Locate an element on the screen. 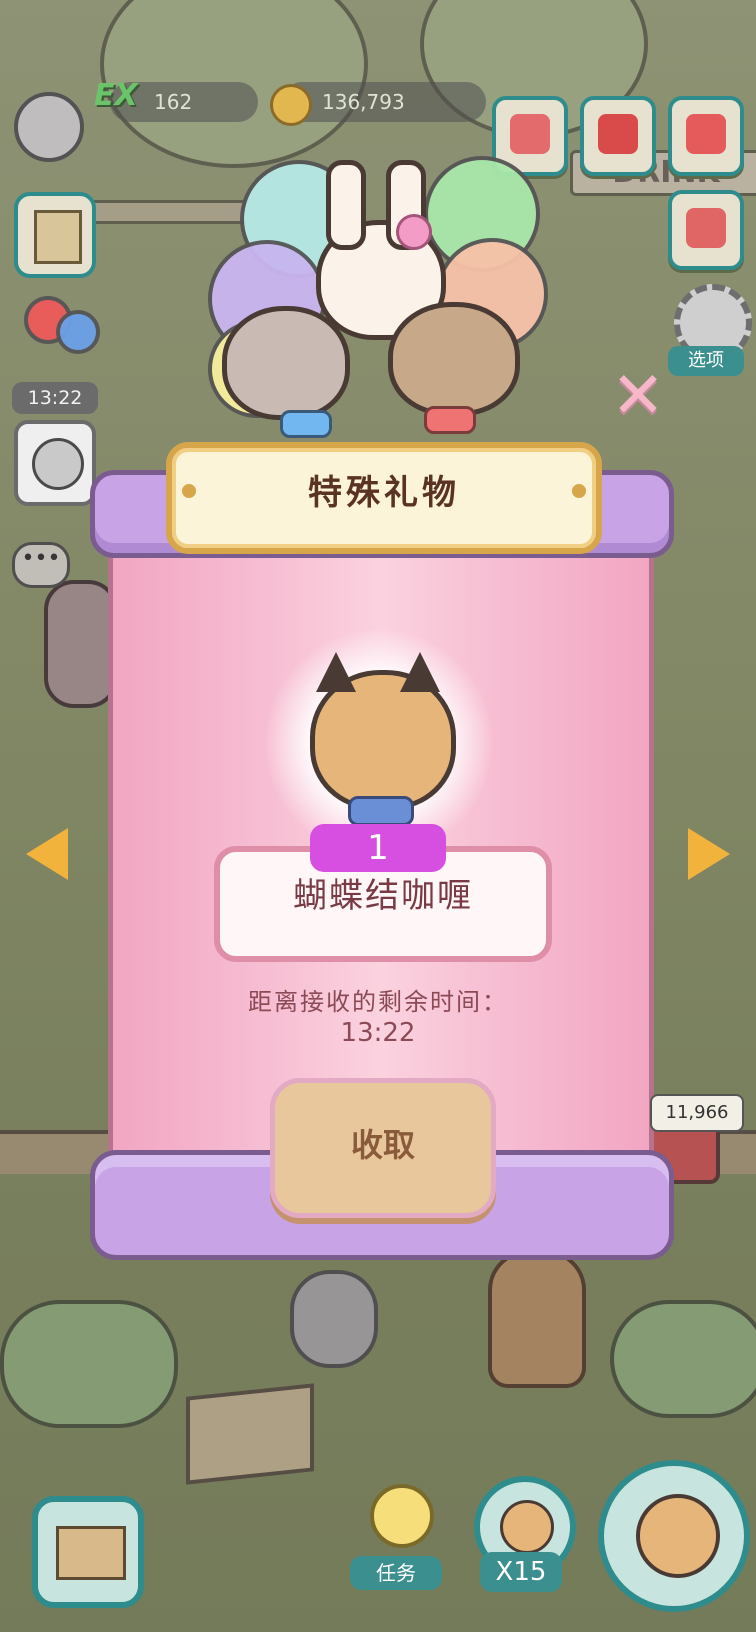 The width and height of the screenshot is (756, 1632). mailbox-icon is located at coordinates (706, 134).